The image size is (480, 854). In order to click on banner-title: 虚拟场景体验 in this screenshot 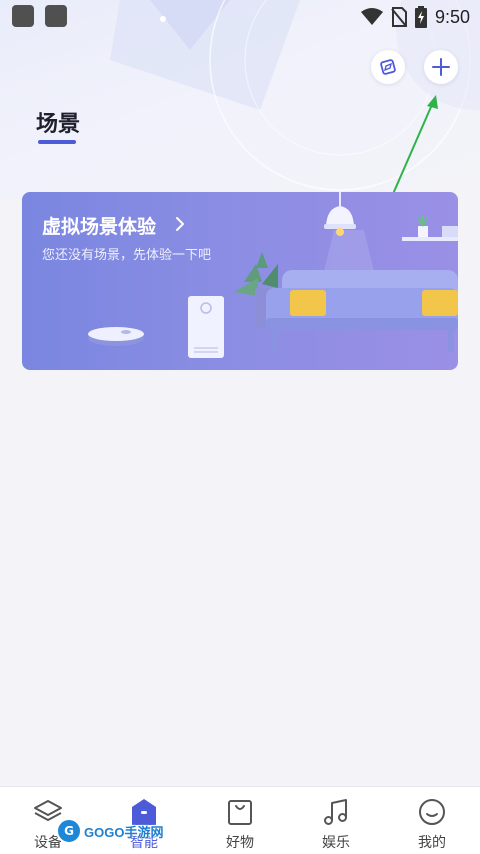, I will do `click(99, 227)`.